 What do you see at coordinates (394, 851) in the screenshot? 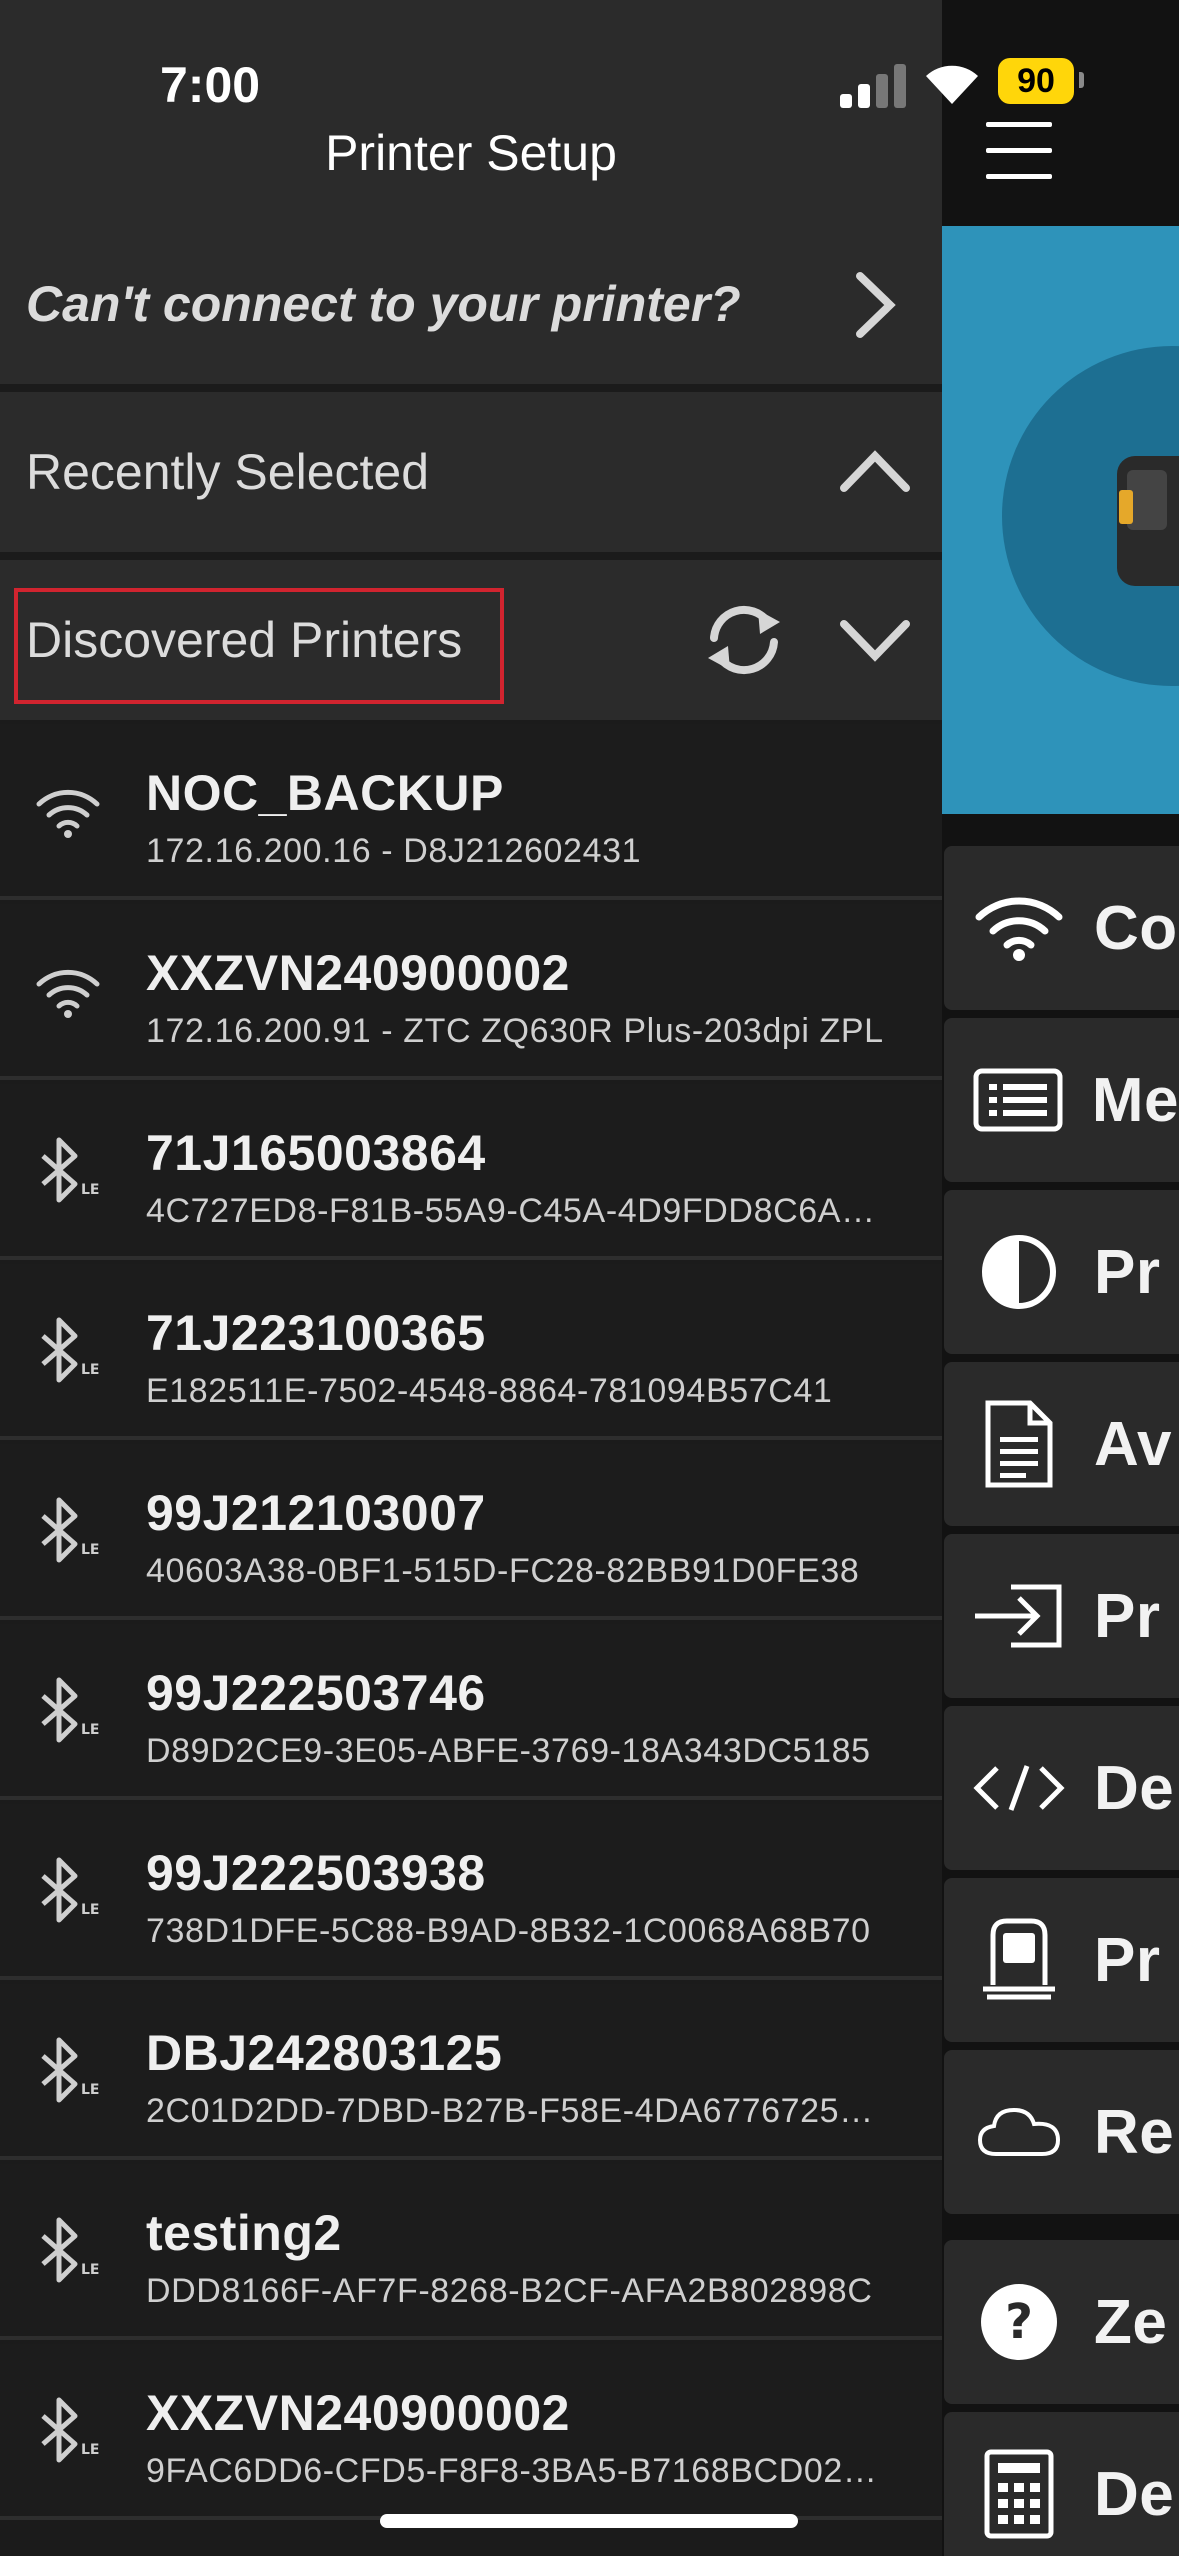
I see `printer-detail: 172.16.200.16 - D8J212602431` at bounding box center [394, 851].